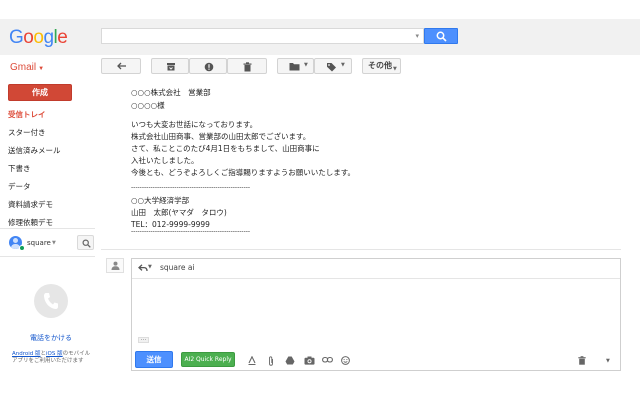 The width and height of the screenshot is (640, 400). I want to click on sidebar-item-data: データ, so click(19, 186).